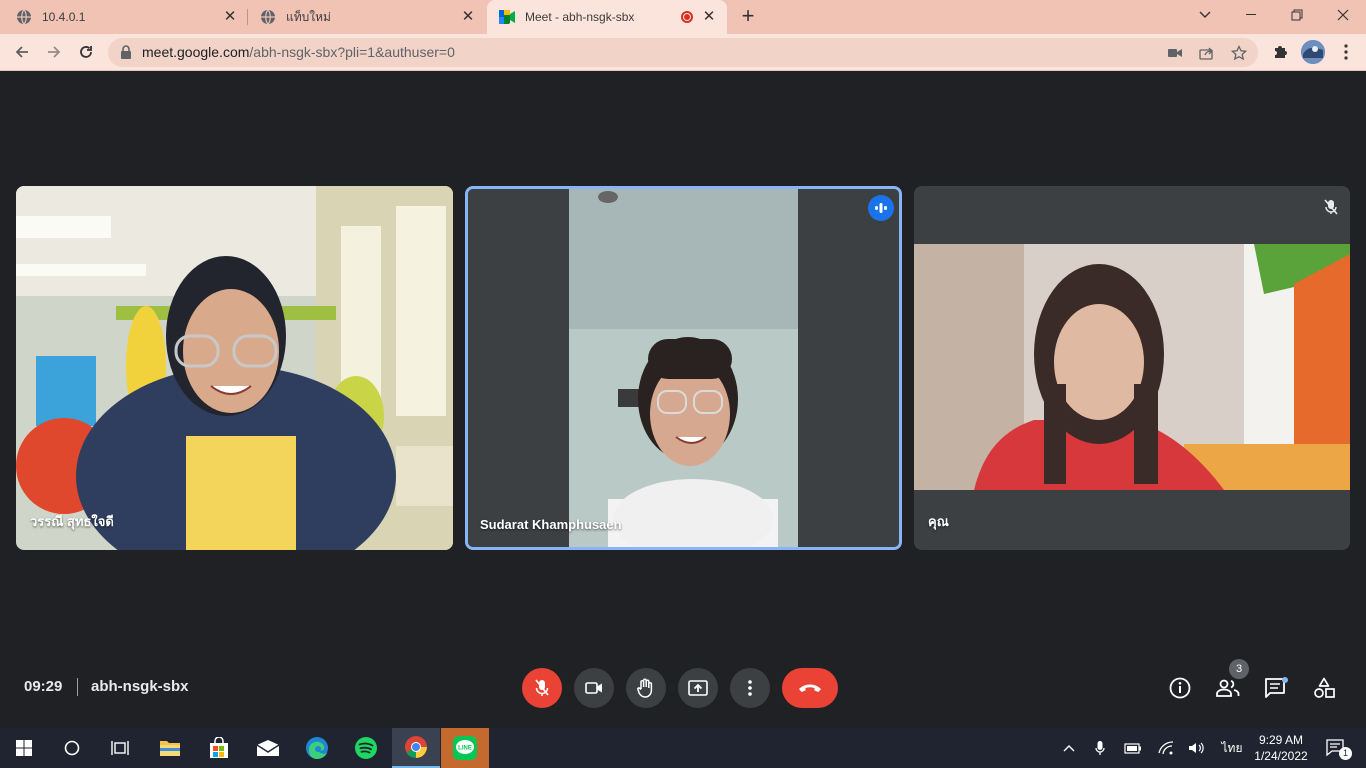 The height and width of the screenshot is (768, 1366). What do you see at coordinates (124, 17) in the screenshot?
I see `tab-router: 10.4.0.1 ✕` at bounding box center [124, 17].